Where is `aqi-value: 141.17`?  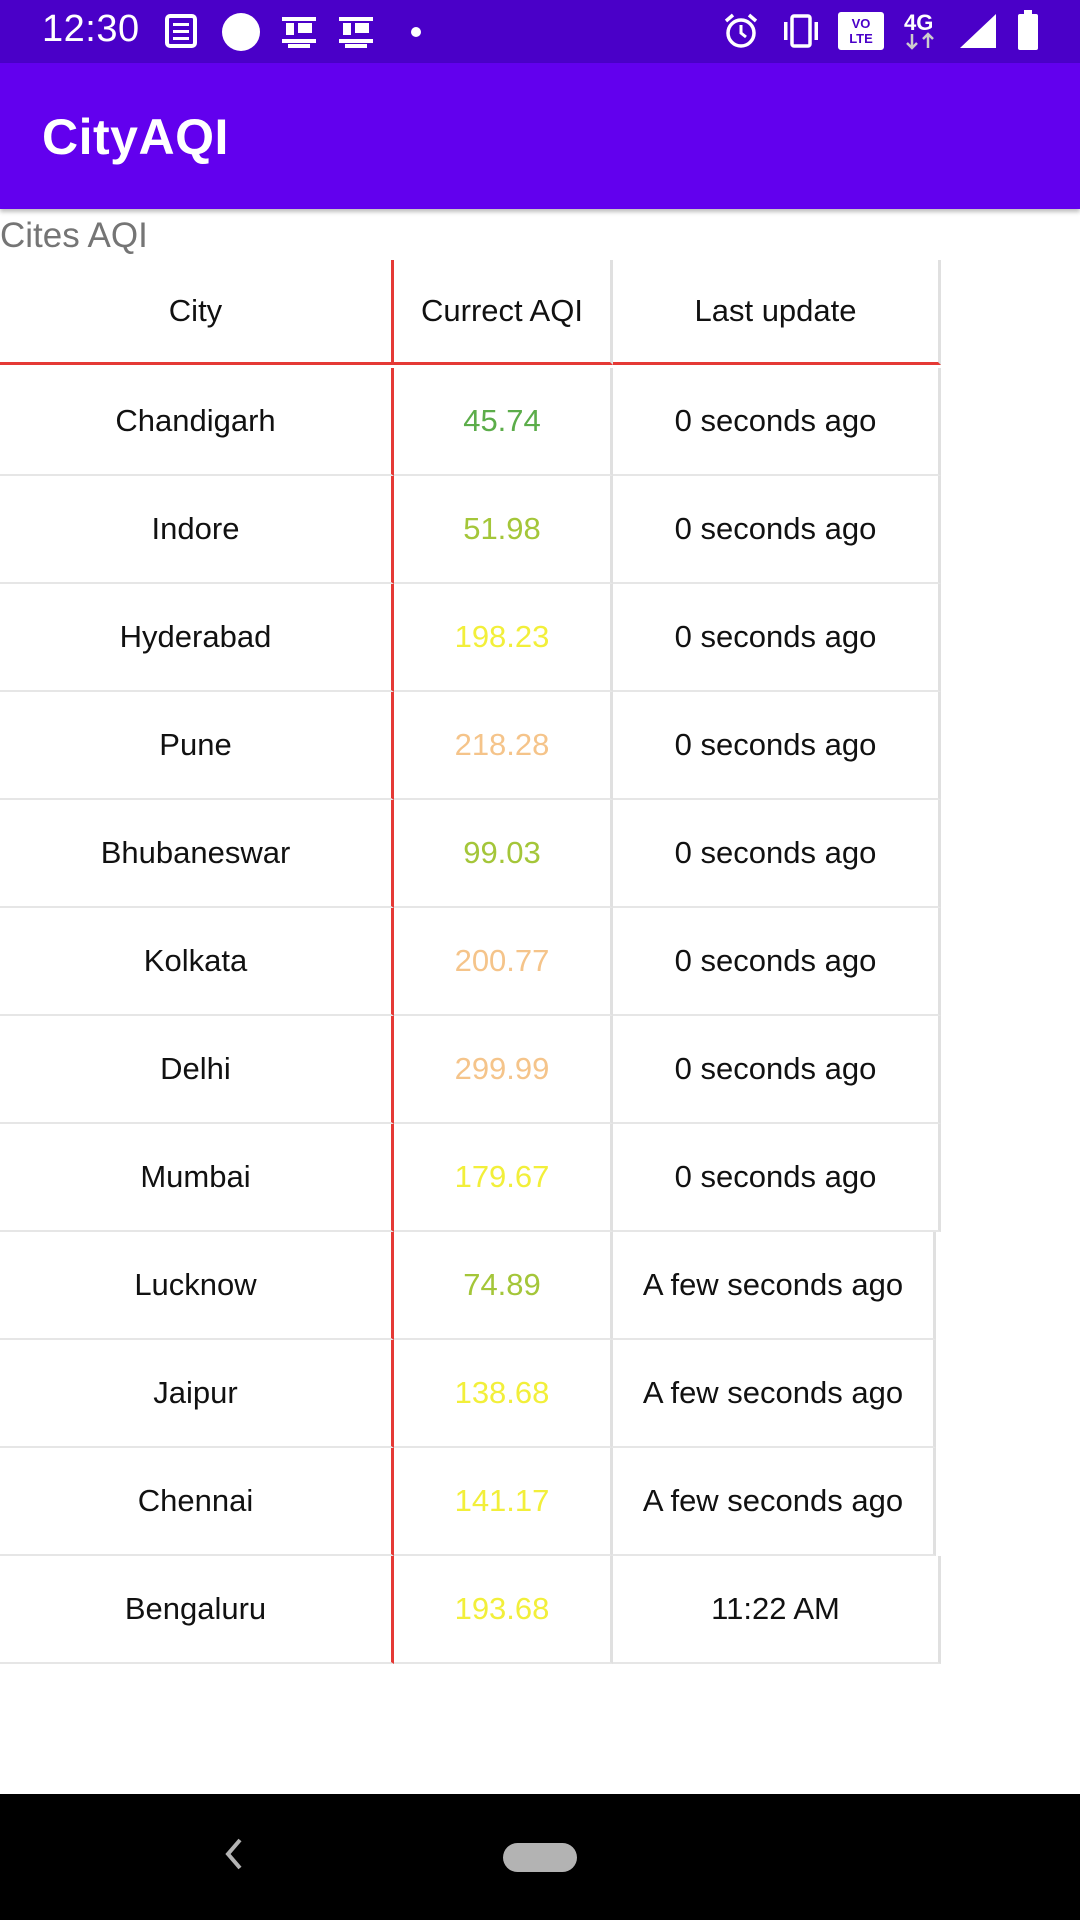
aqi-value: 141.17 is located at coordinates (503, 1502).